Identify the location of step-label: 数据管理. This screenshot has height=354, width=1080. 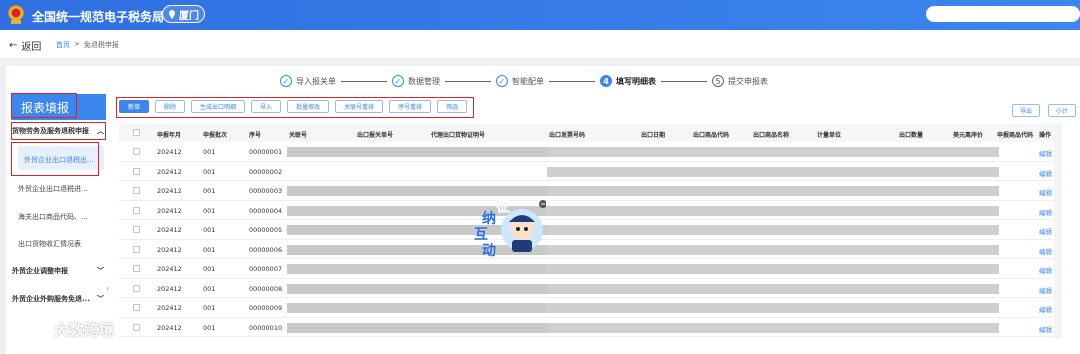
(424, 81).